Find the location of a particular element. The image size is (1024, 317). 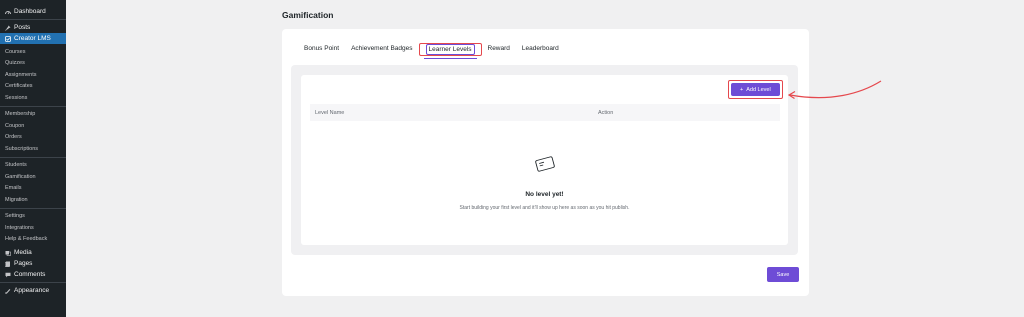

tab-bonus-point: Bonus Point is located at coordinates (321, 49).